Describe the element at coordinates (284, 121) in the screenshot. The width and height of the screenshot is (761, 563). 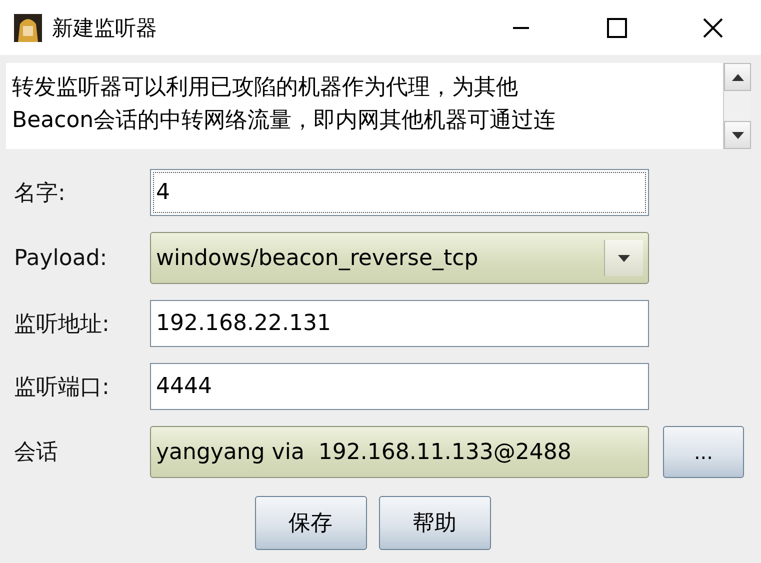
I see `description-text: Beacon会话的中转网络流量，即内网其他机器可通过连` at that location.